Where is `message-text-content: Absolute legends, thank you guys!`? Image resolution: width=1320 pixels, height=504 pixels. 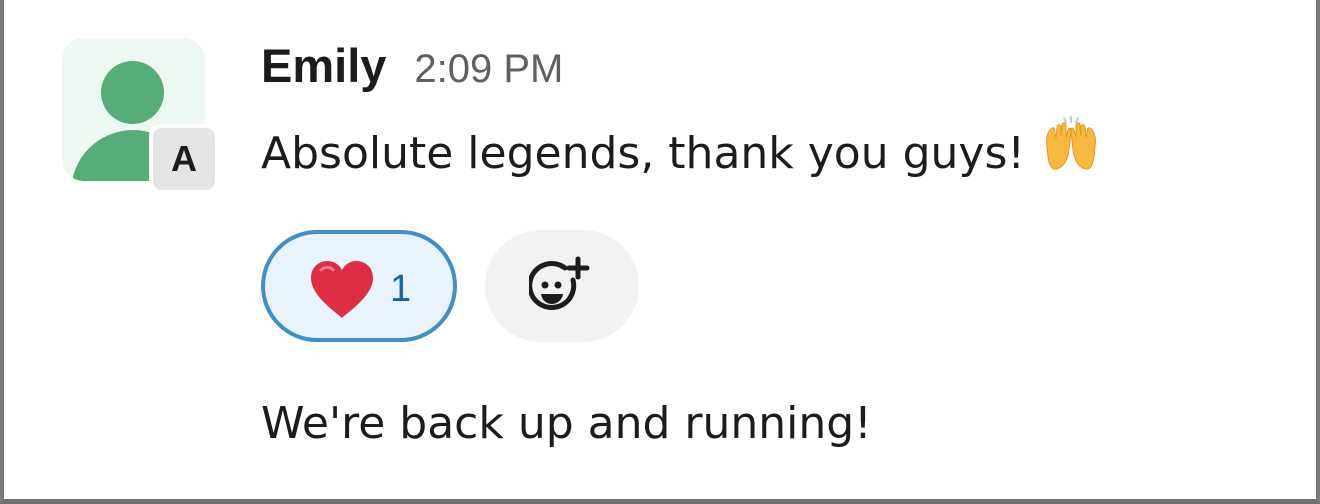 message-text-content: Absolute legends, thank you guys! is located at coordinates (643, 153).